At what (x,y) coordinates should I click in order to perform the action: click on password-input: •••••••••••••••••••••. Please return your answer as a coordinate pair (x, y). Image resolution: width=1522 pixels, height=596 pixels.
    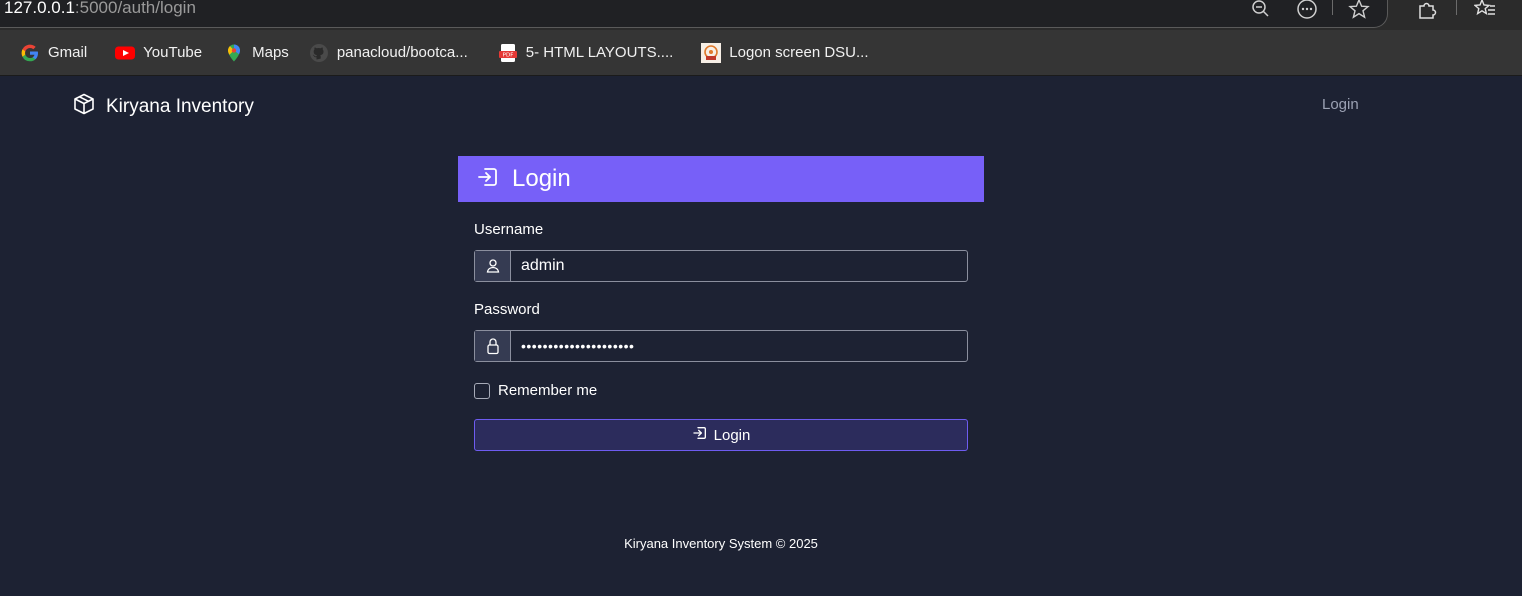
    Looking at the image, I should click on (739, 346).